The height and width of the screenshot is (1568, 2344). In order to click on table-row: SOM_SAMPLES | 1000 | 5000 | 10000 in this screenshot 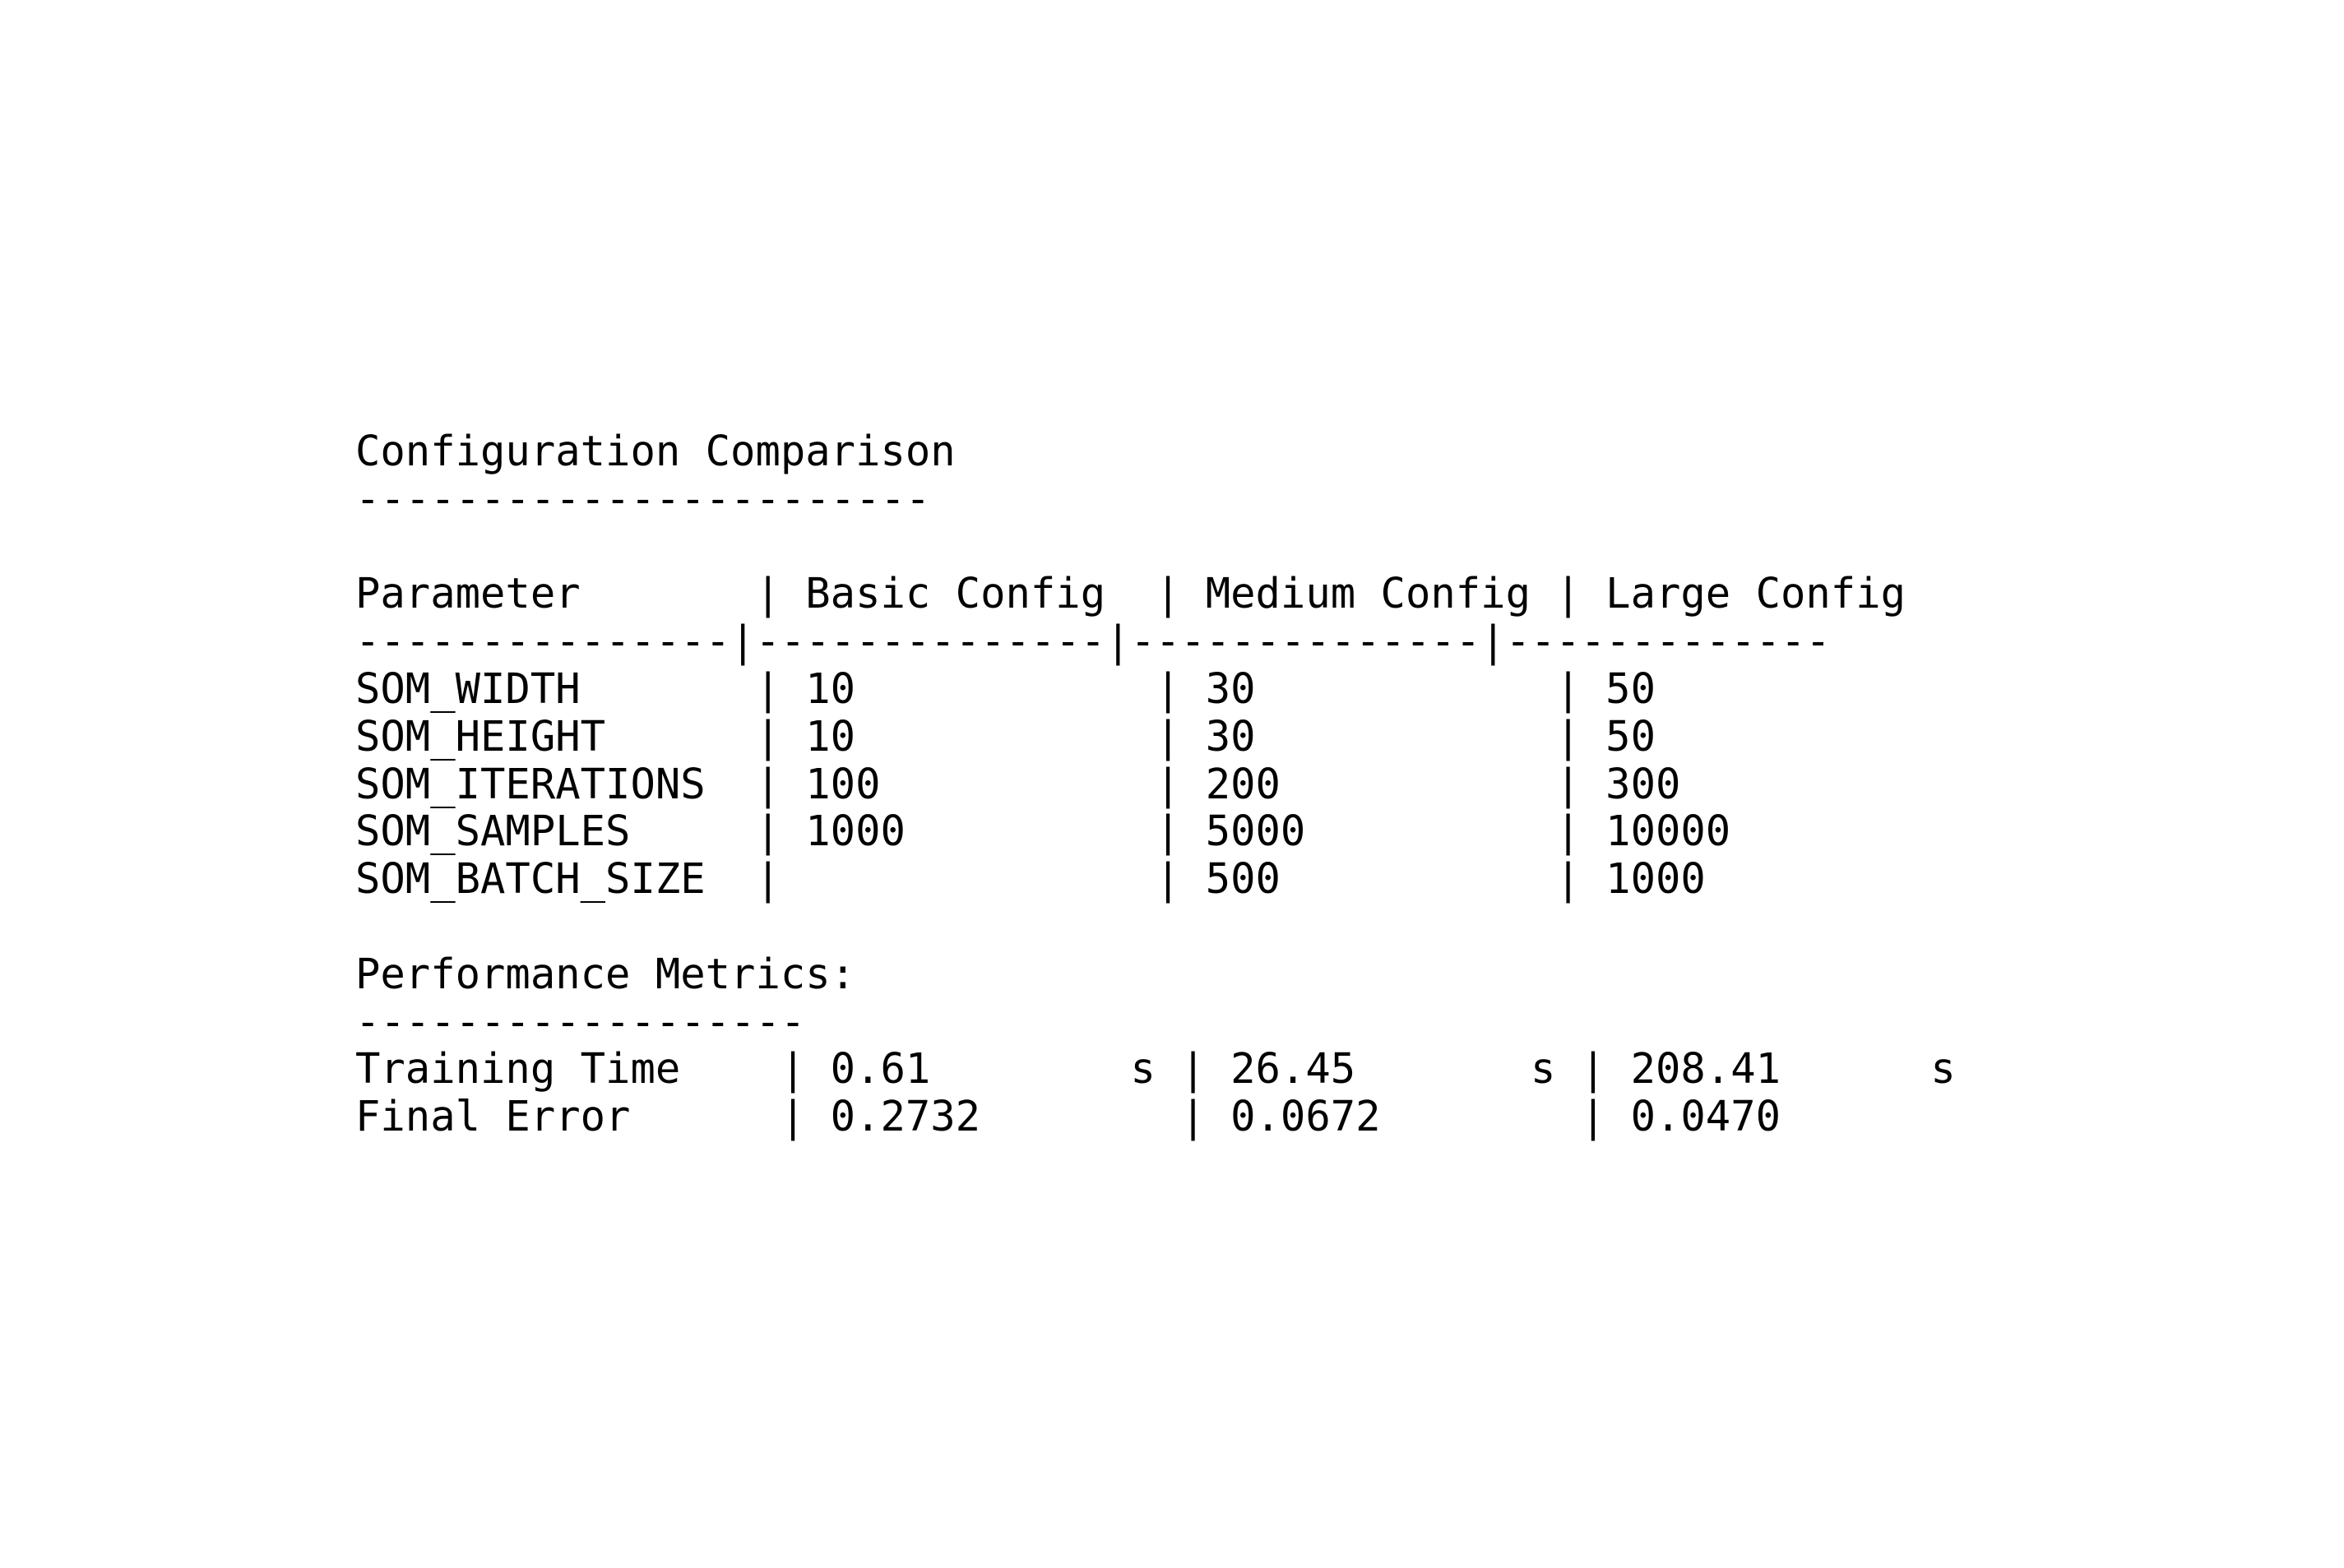, I will do `click(1043, 831)`.